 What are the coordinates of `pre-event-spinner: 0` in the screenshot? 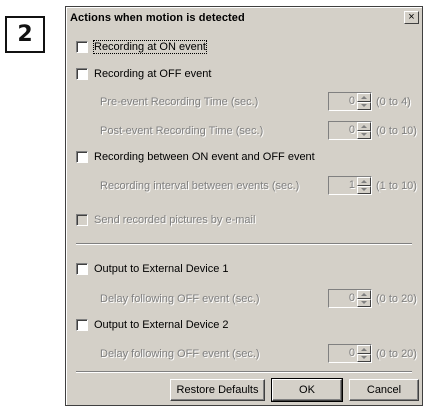 It's located at (350, 101).